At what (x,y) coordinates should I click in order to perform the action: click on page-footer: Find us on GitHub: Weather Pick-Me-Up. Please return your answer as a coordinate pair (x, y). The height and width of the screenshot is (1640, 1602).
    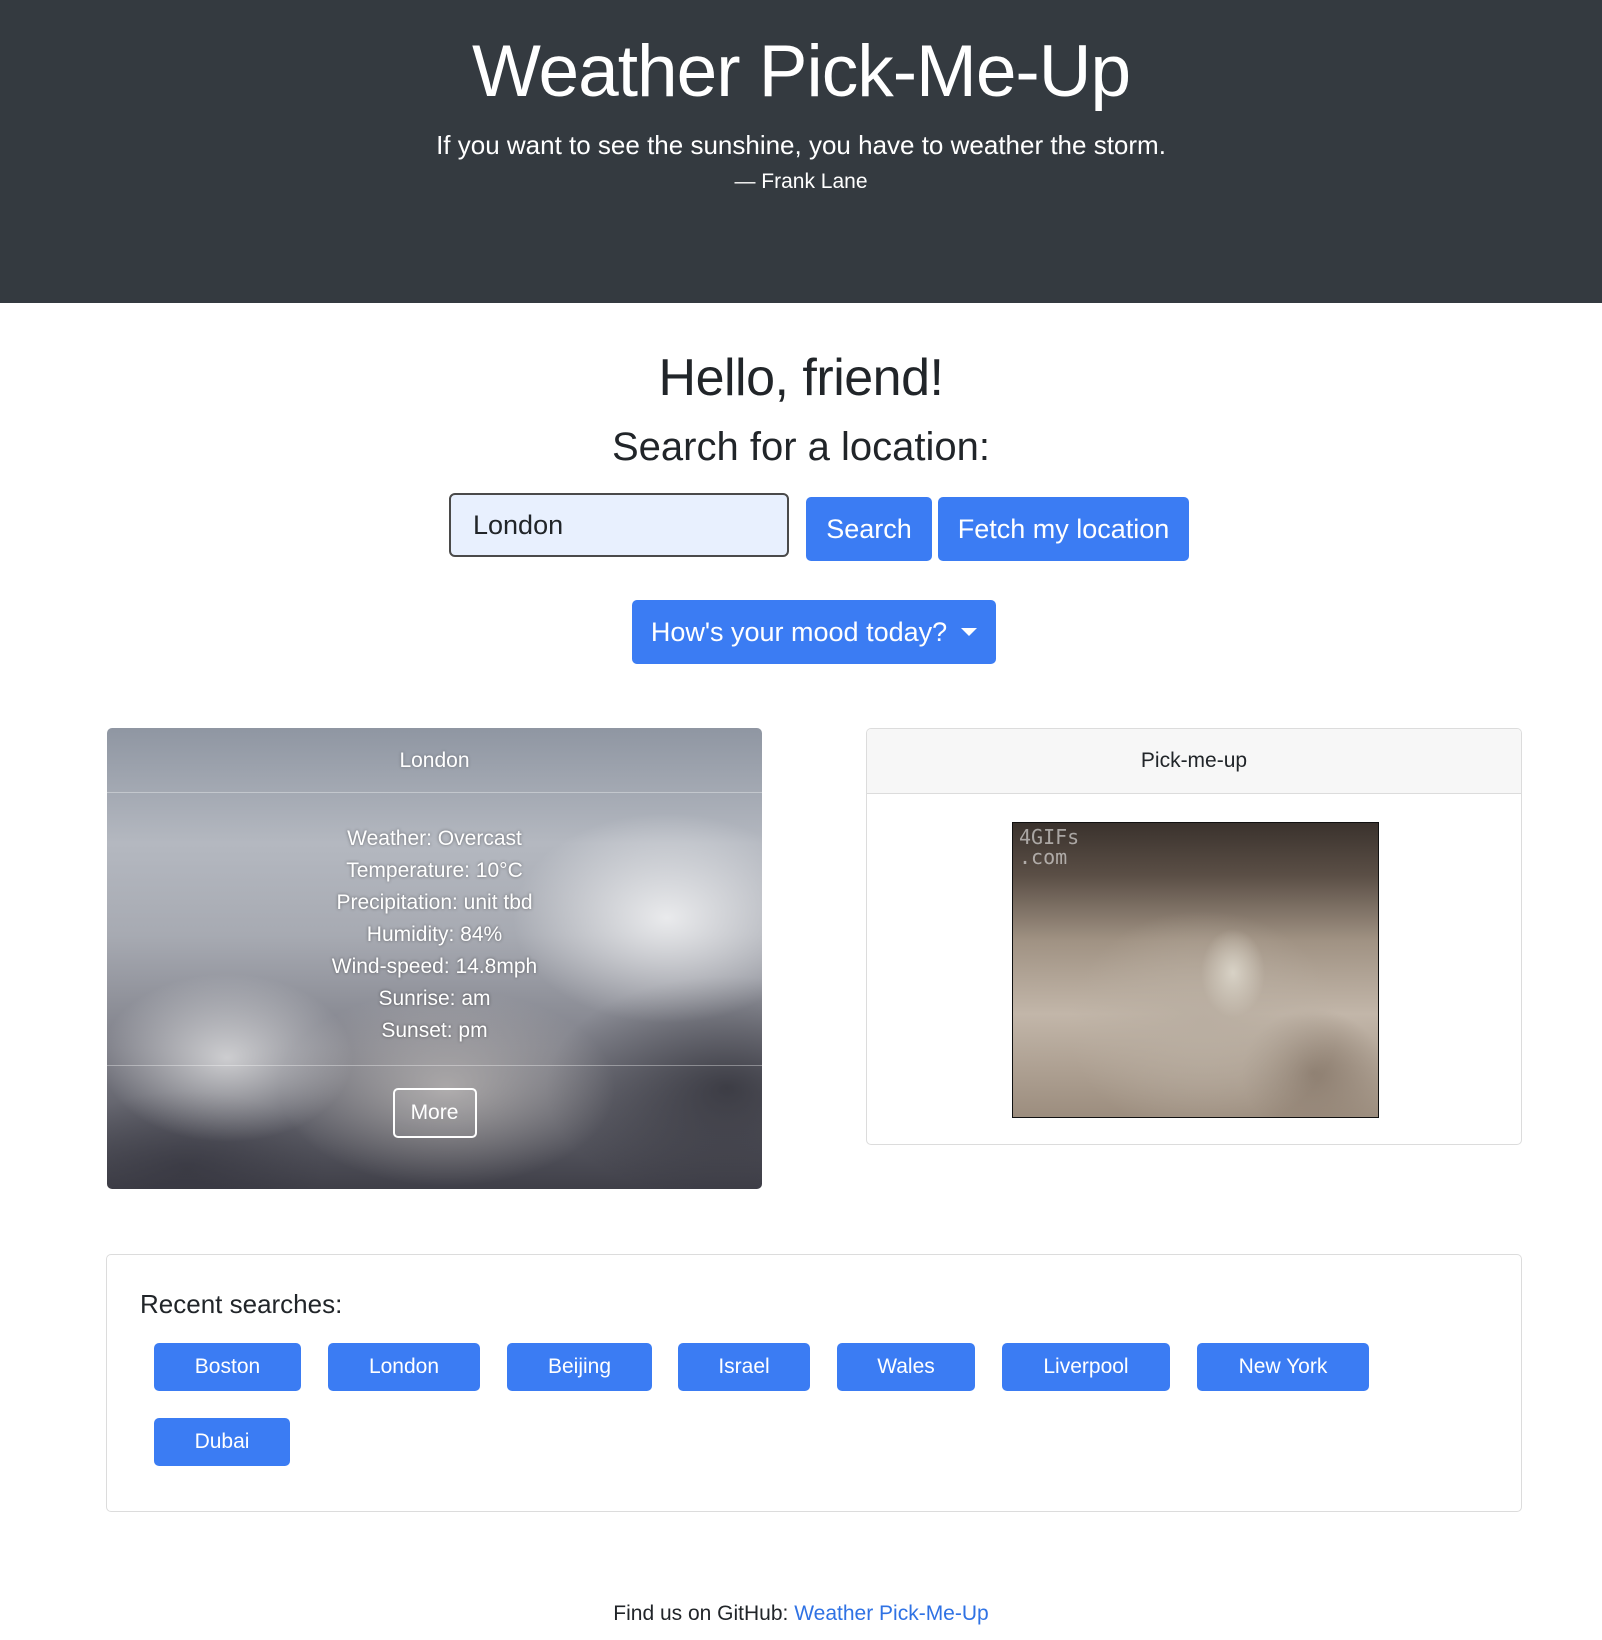
    Looking at the image, I should click on (801, 1614).